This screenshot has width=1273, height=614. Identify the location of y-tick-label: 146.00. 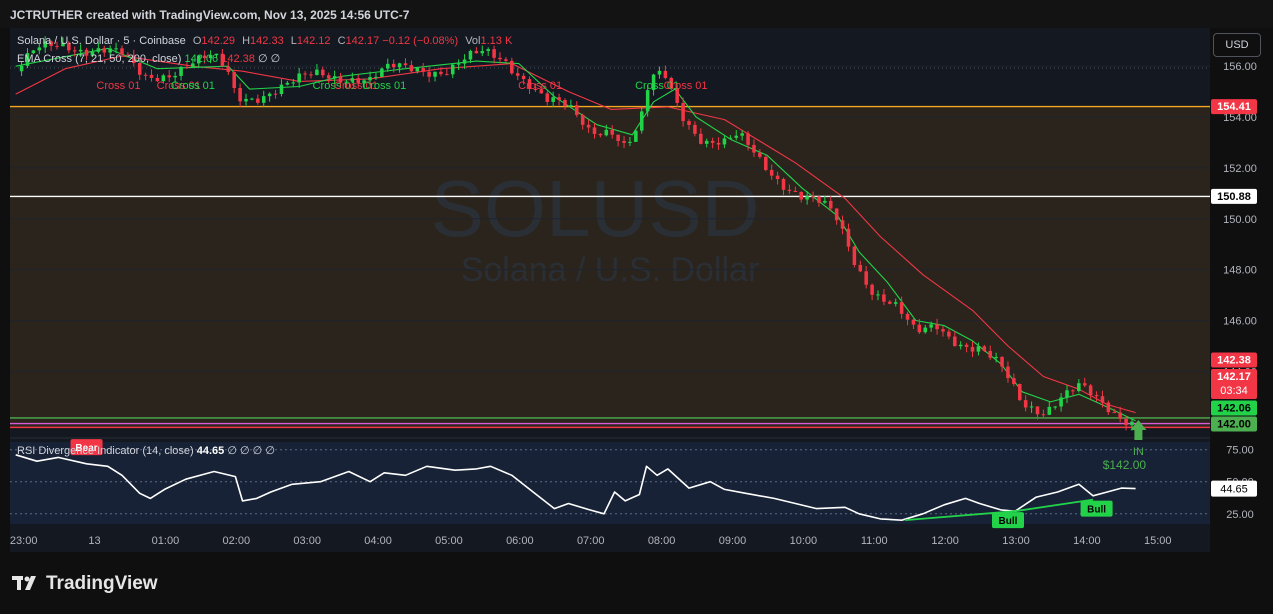
(1240, 322).